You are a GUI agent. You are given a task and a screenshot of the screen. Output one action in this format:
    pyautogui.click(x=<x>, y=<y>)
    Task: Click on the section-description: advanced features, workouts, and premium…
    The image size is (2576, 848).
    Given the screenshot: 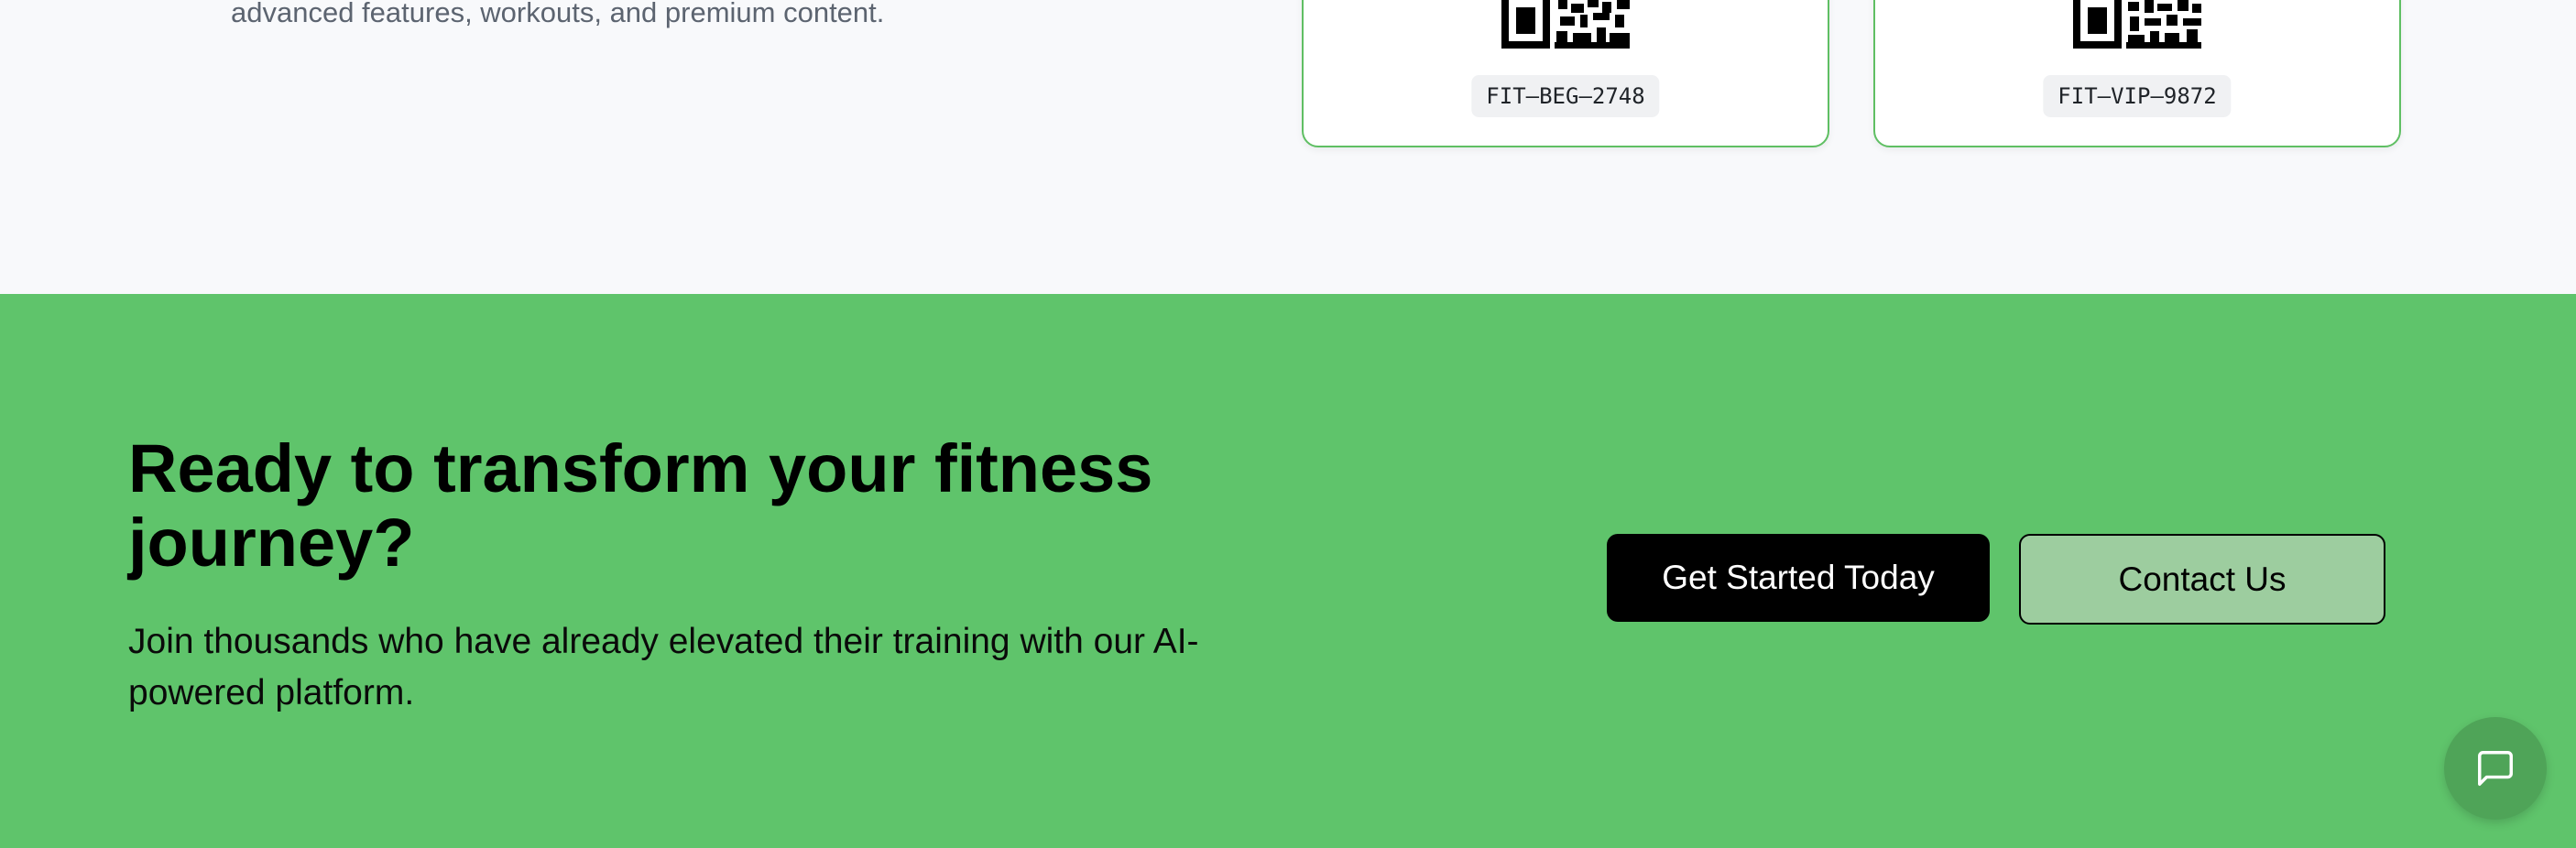 What is the action you would take?
    pyautogui.click(x=558, y=14)
    